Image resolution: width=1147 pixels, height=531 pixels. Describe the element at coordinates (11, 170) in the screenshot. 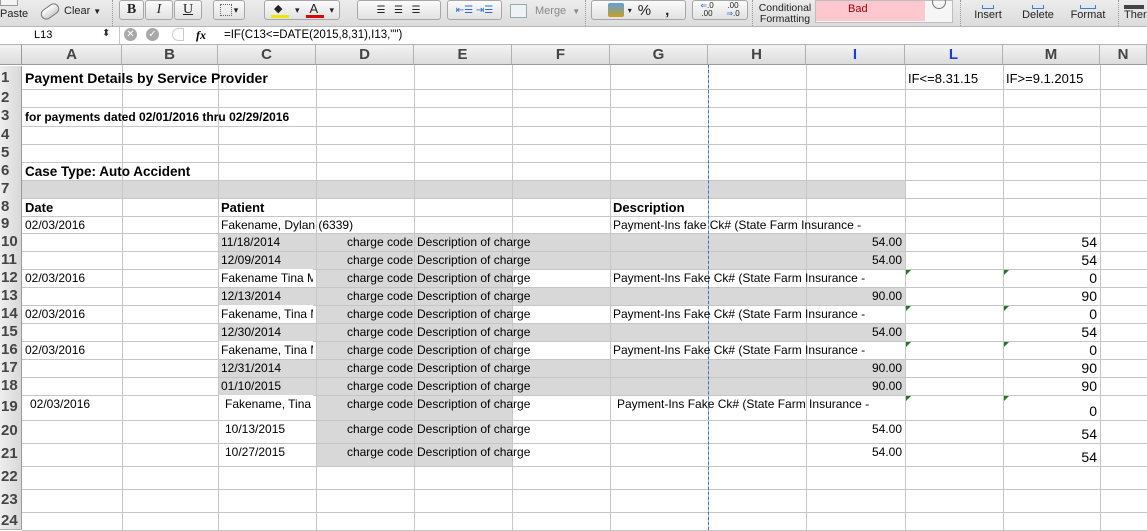

I see `row-header-6: 6` at that location.